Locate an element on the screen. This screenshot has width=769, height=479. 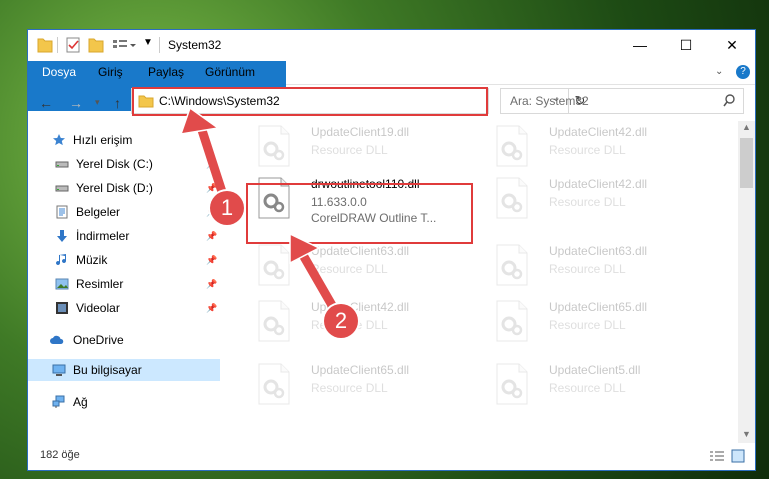
arrow-1-head is located at coordinates (199, 120).